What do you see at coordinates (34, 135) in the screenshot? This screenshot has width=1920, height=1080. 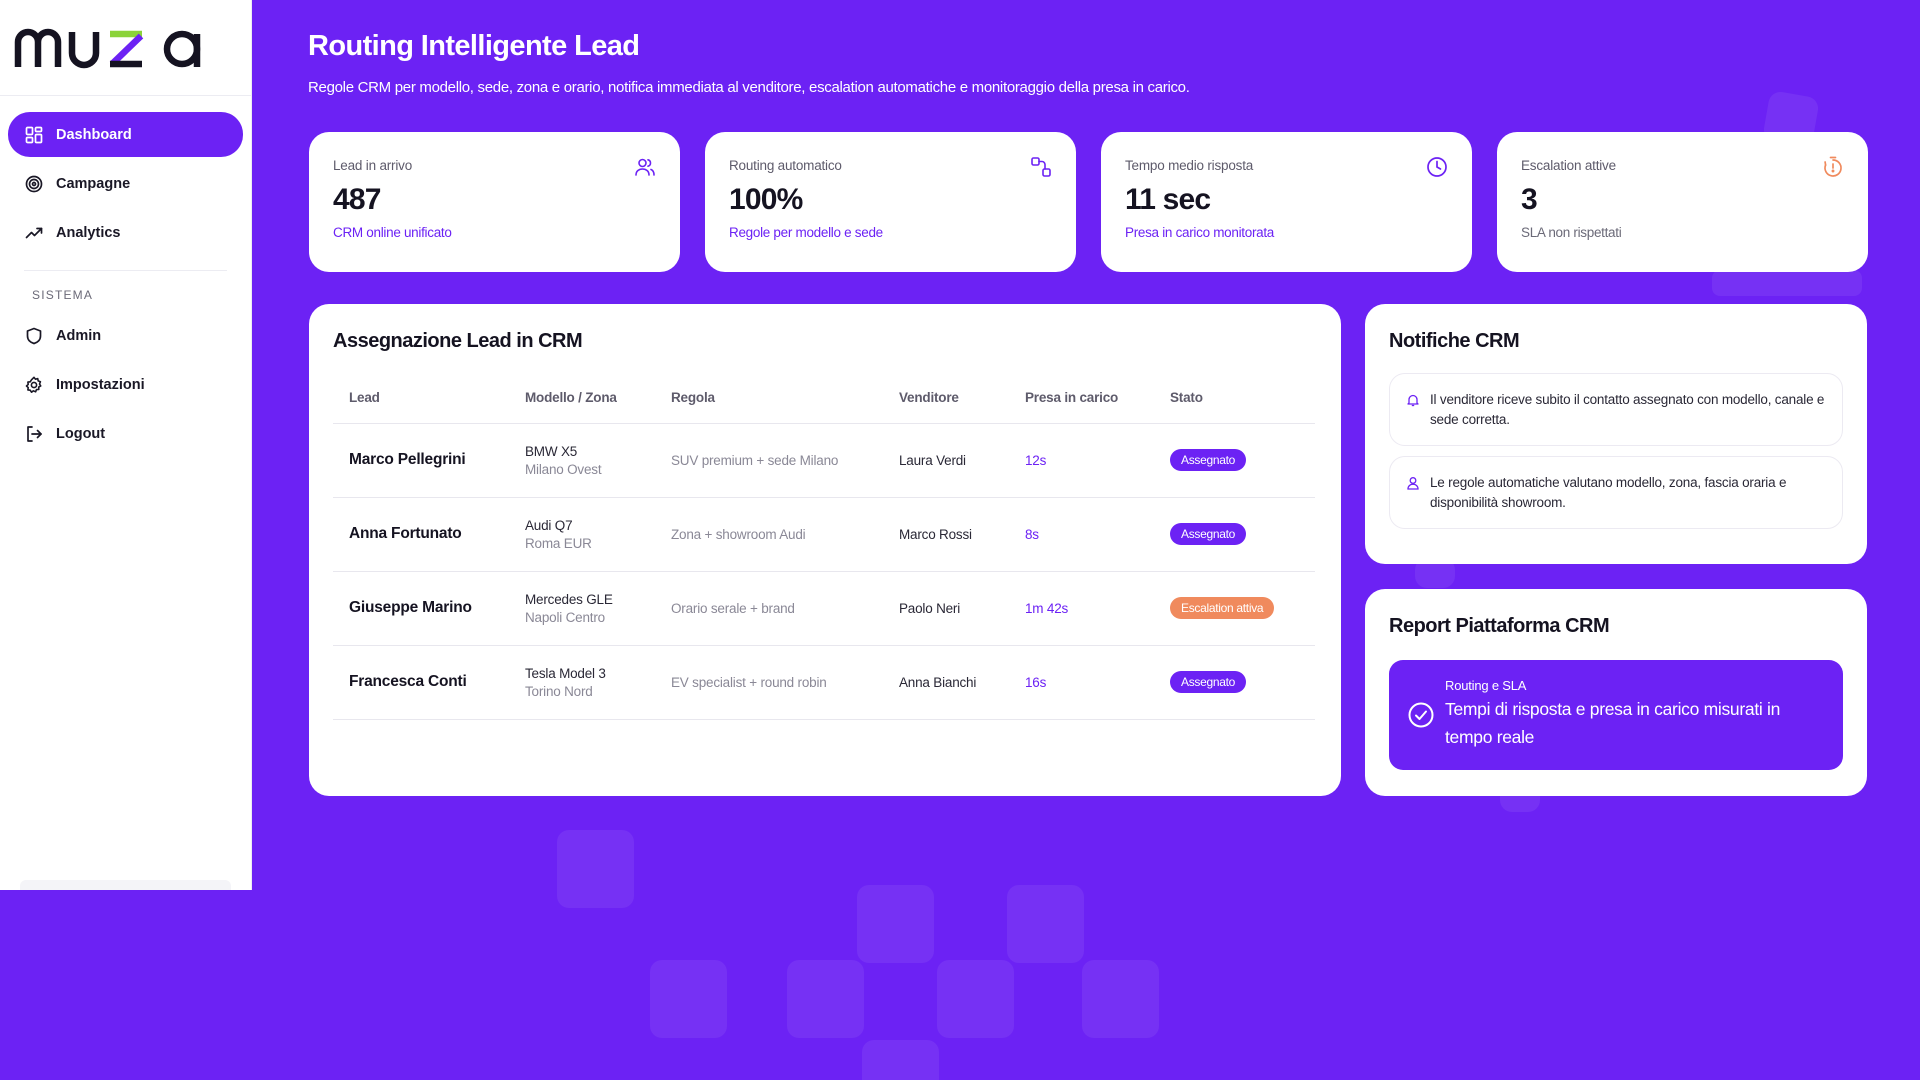 I see `grid-icon` at bounding box center [34, 135].